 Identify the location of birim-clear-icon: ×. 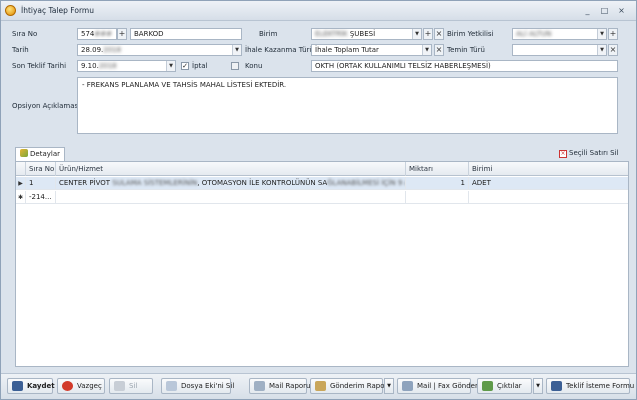
(439, 34).